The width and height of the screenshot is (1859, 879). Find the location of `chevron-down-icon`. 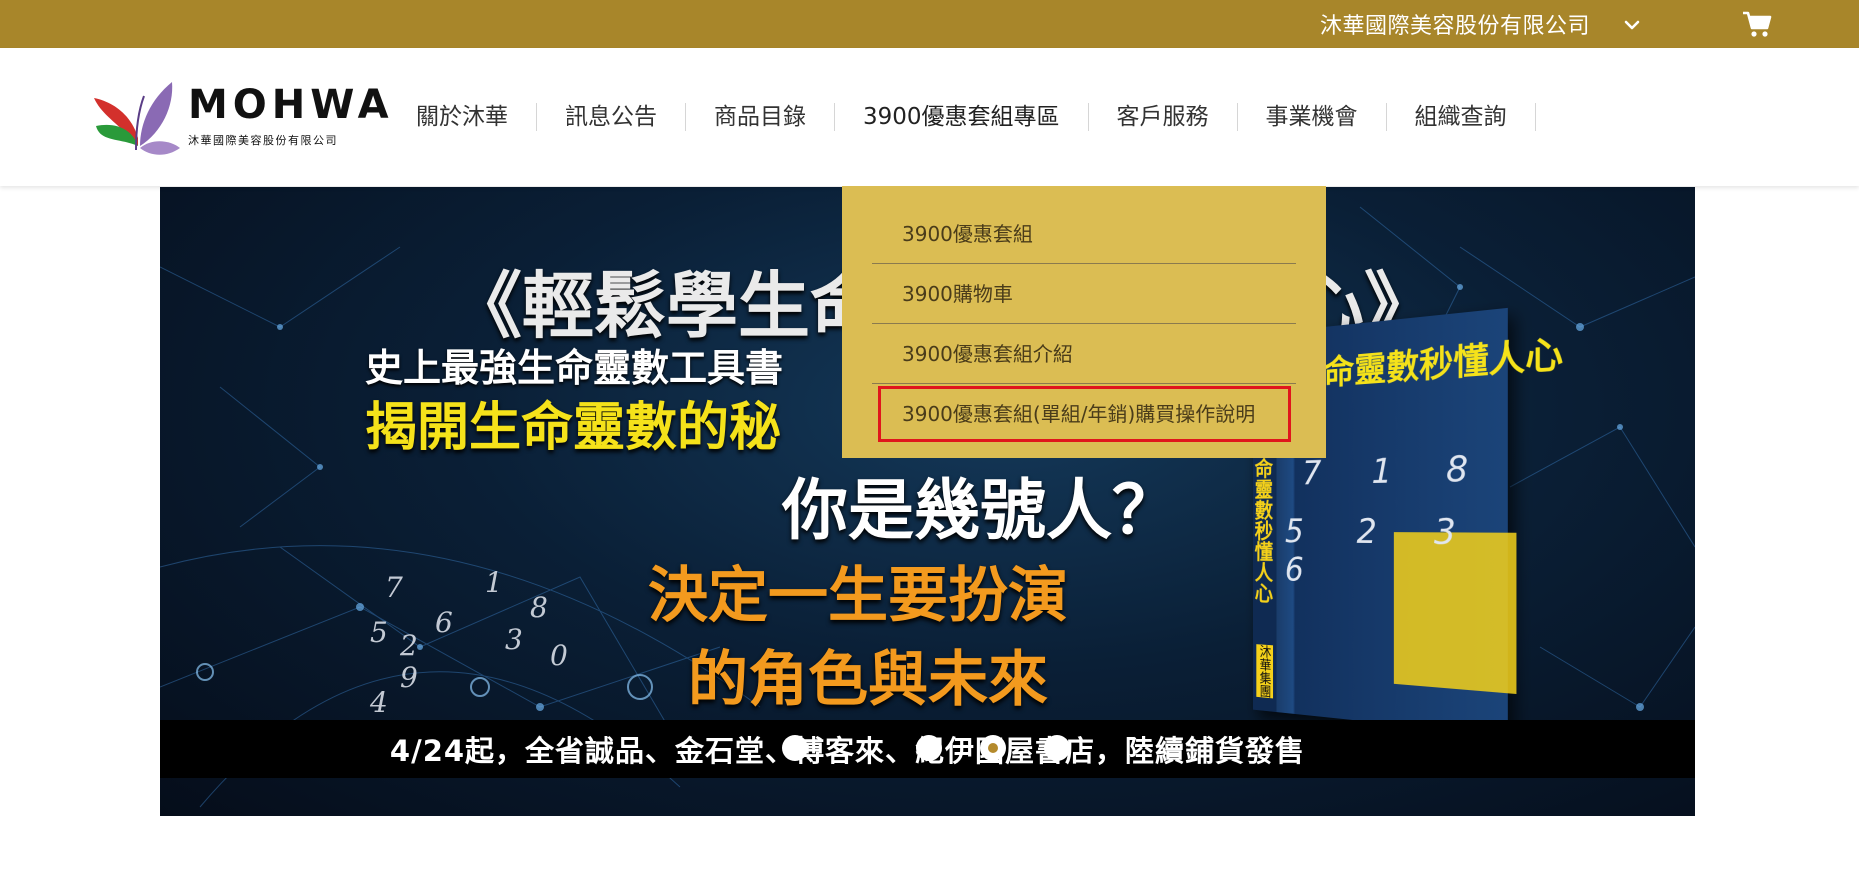

chevron-down-icon is located at coordinates (1632, 25).